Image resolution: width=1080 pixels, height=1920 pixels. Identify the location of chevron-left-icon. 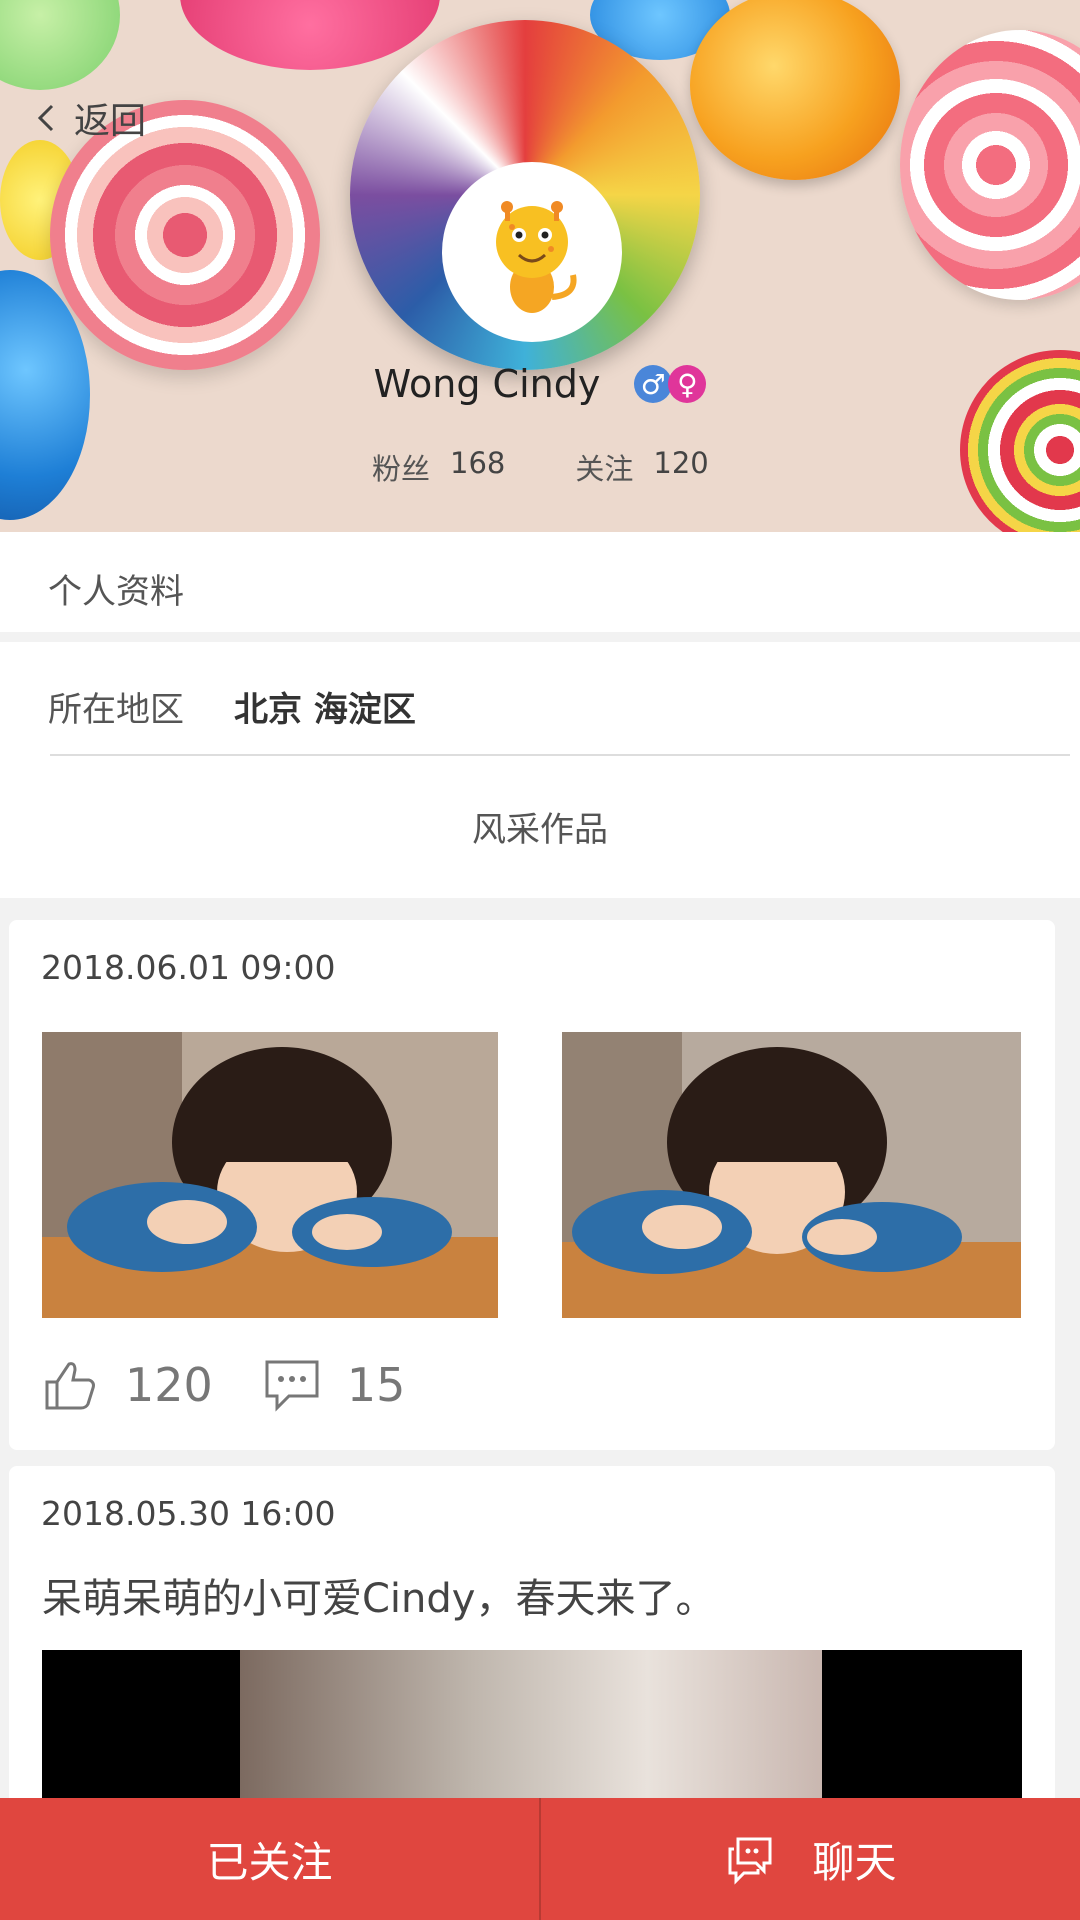
(45, 118).